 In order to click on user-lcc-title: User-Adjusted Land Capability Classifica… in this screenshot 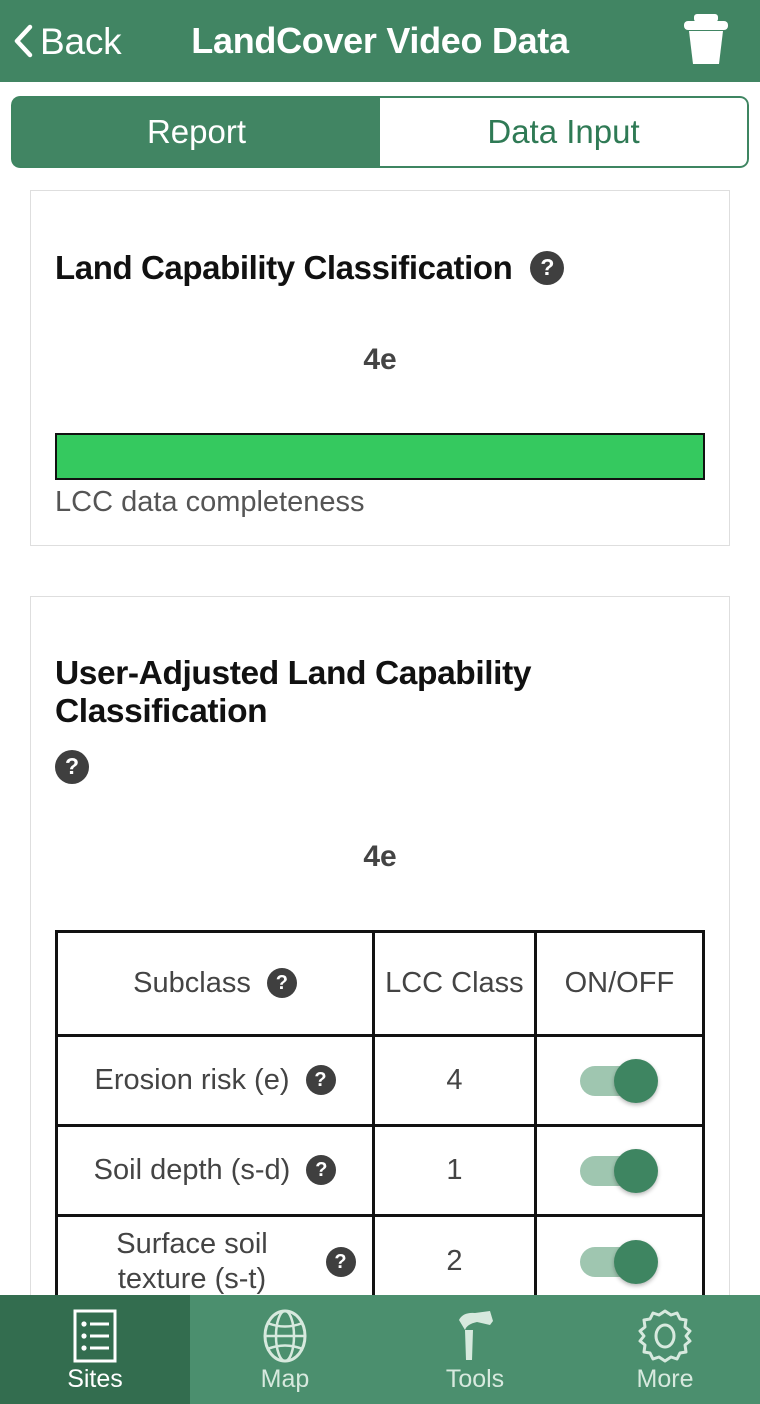, I will do `click(293, 692)`.